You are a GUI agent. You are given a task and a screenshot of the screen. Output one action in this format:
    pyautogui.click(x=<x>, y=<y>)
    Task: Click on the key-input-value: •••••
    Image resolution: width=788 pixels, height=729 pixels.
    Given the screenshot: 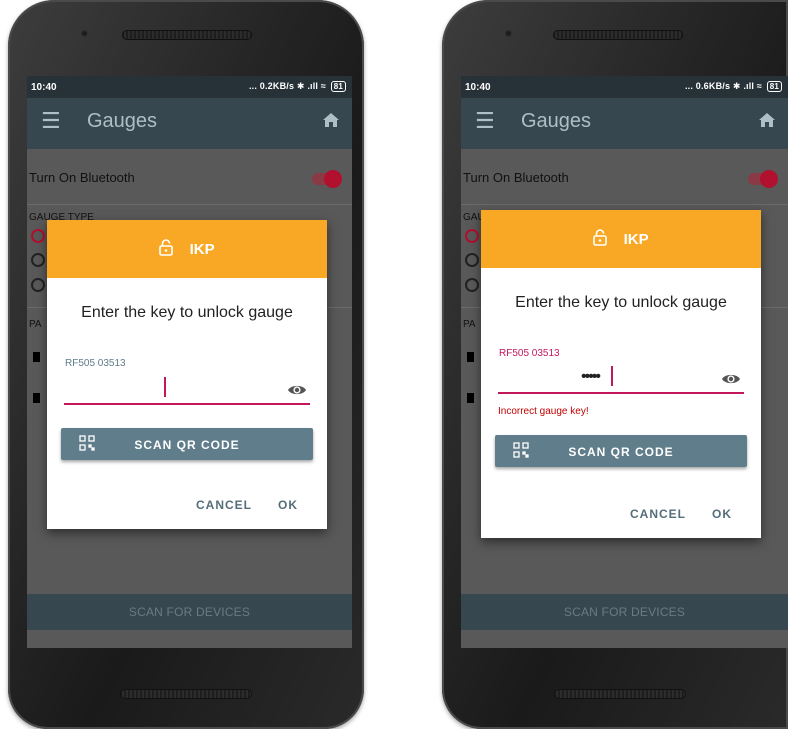 What is the action you would take?
    pyautogui.click(x=591, y=376)
    